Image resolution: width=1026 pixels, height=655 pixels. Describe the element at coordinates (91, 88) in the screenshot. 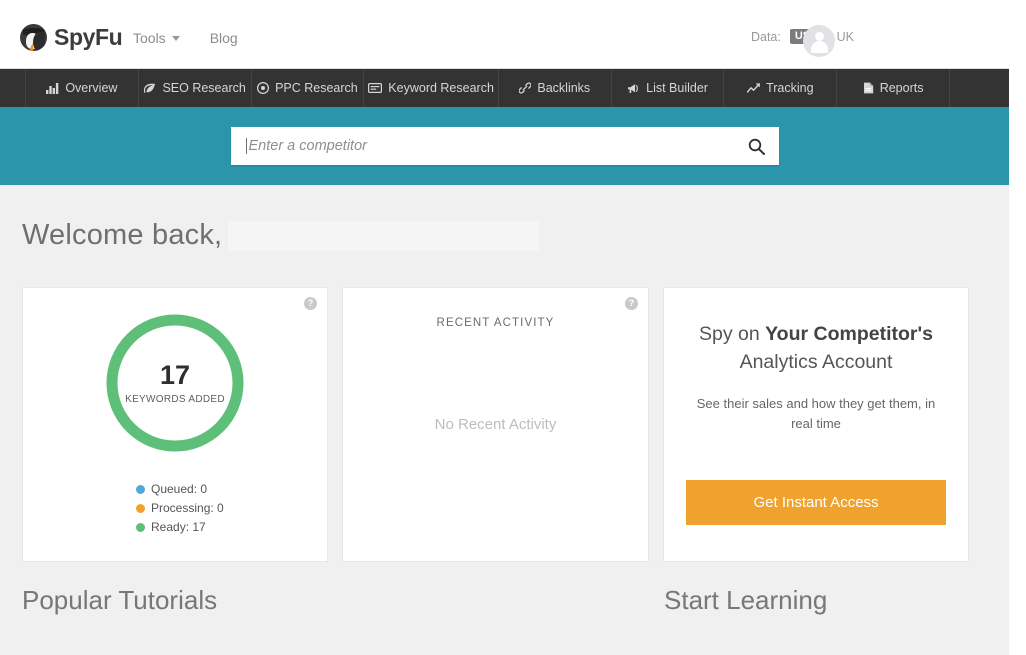

I see `nav-item-label: Overview` at that location.